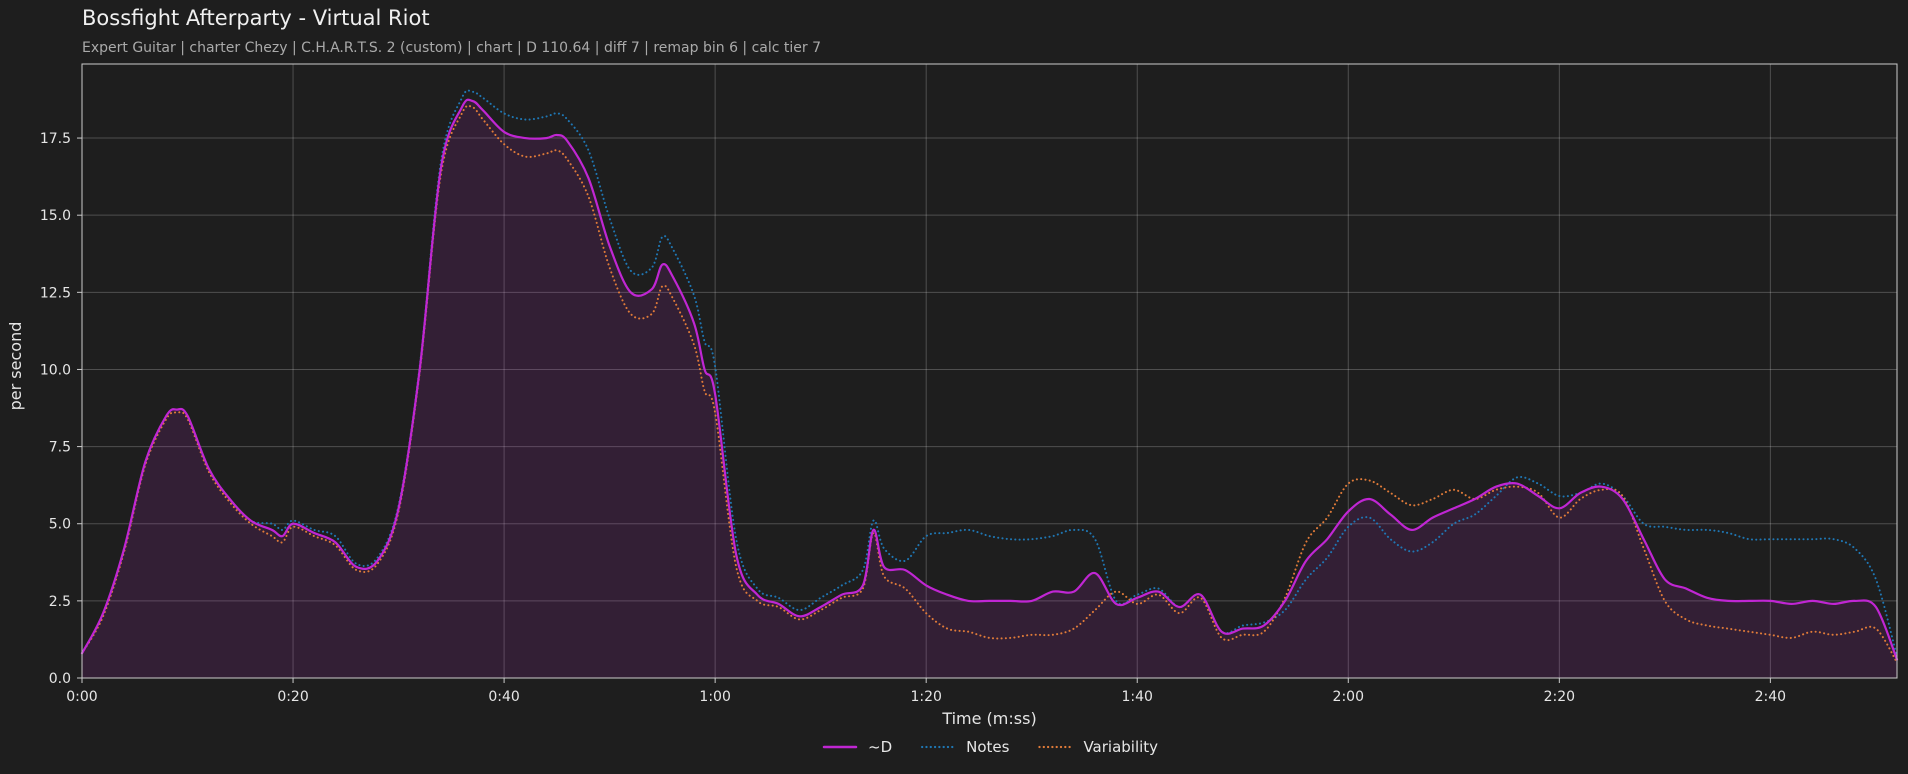 The width and height of the screenshot is (1908, 774). What do you see at coordinates (60, 448) in the screenshot?
I see `y-tick-label: 7.5` at bounding box center [60, 448].